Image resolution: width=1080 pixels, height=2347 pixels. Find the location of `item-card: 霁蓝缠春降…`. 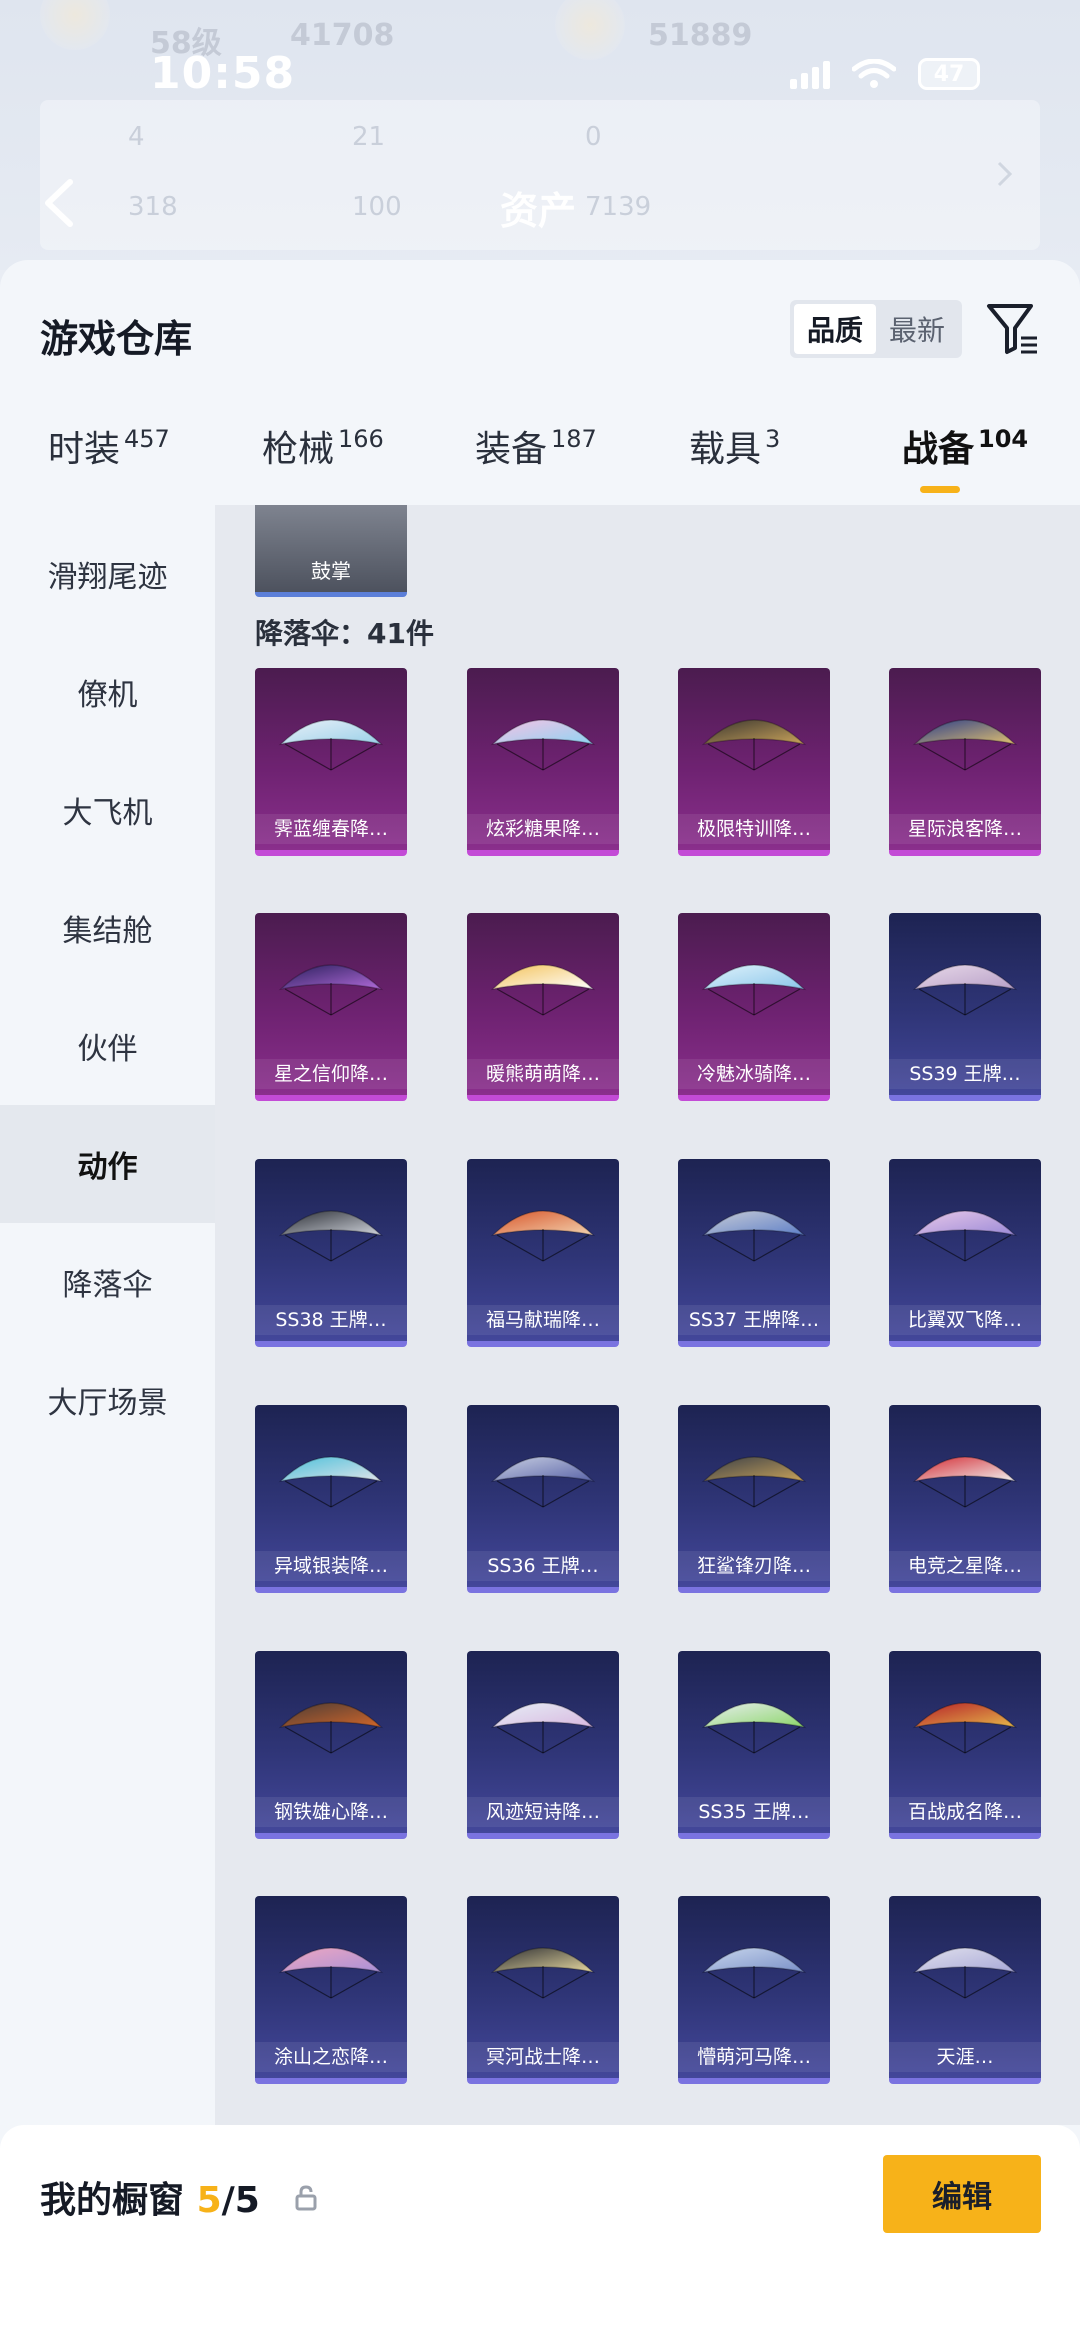

item-card: 霁蓝缠春降… is located at coordinates (331, 762).